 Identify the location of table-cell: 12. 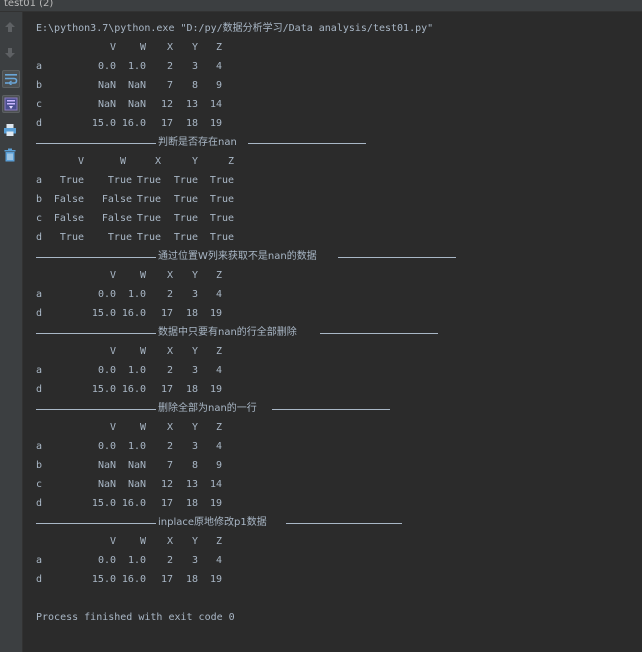
(166, 104).